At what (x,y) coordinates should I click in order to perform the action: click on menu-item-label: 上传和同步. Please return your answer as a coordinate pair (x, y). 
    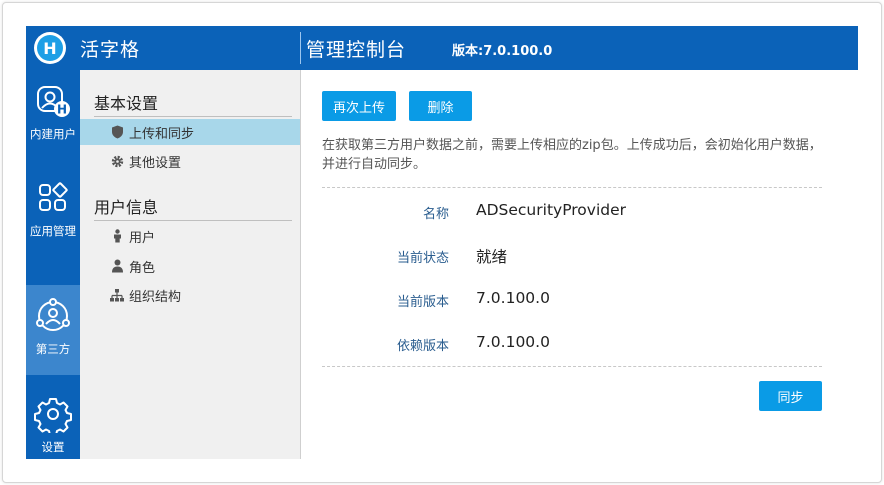
    Looking at the image, I should click on (162, 134).